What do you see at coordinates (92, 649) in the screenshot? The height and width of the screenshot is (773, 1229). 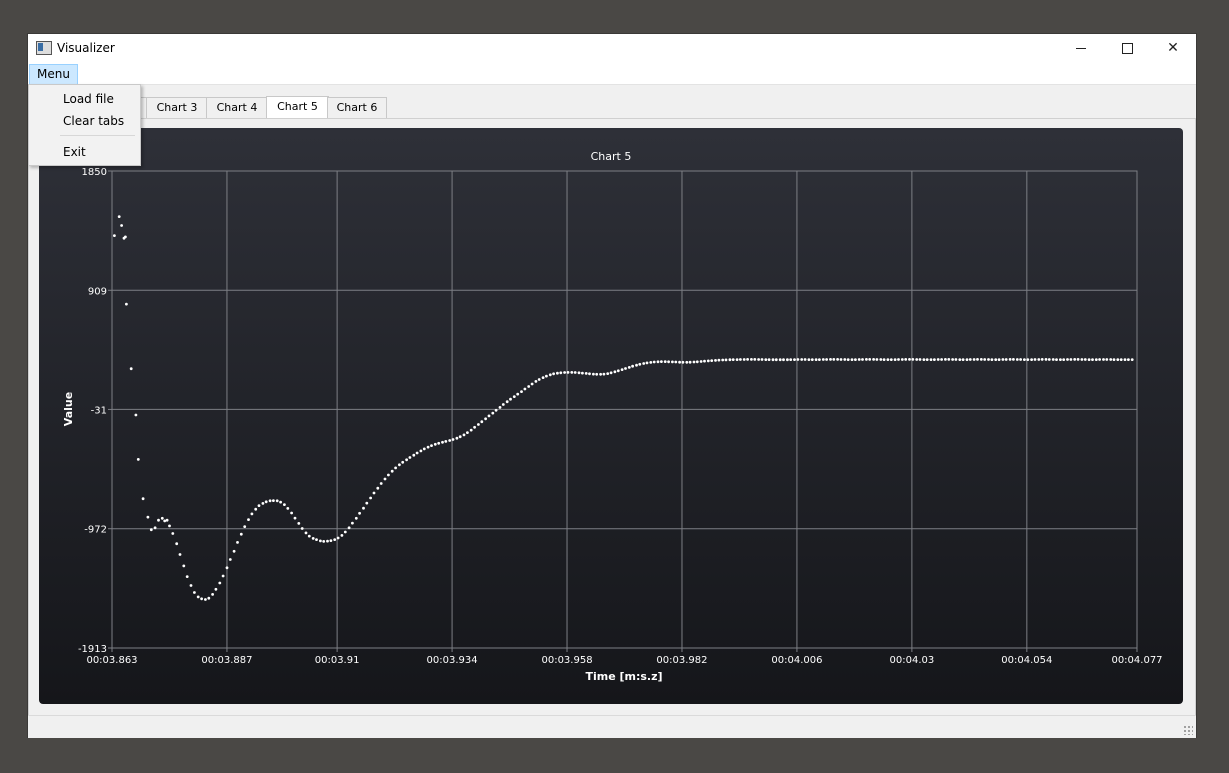 I see `y-tick-label: -1913` at bounding box center [92, 649].